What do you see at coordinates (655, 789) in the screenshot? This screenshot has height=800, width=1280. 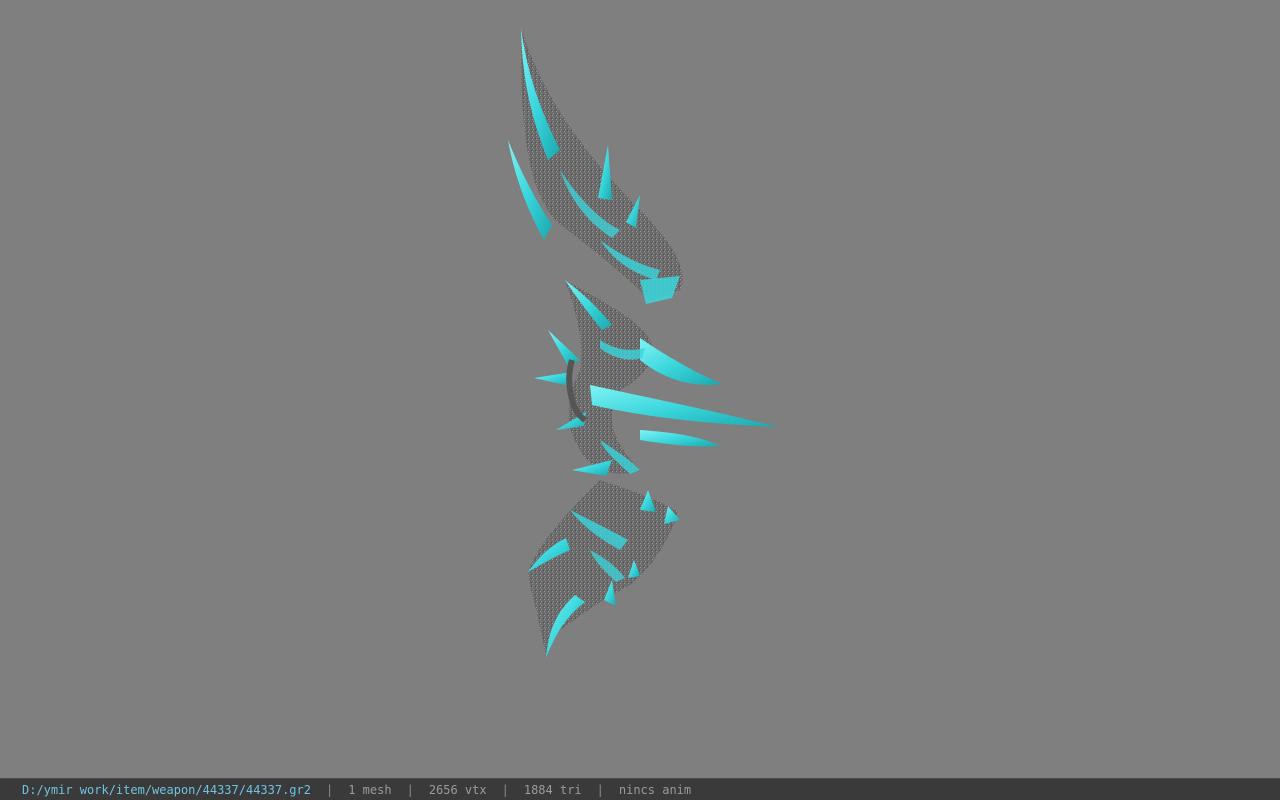 I see `animation-status-label: nincs anim` at bounding box center [655, 789].